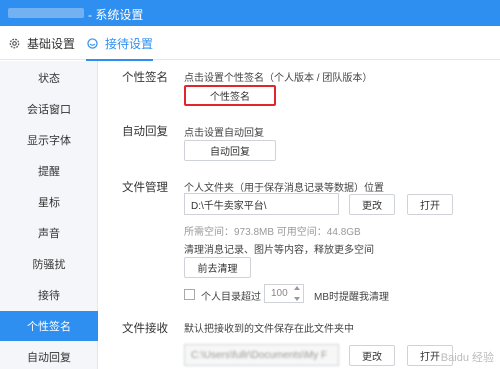  What do you see at coordinates (92, 43) in the screenshot?
I see `reception-icon` at bounding box center [92, 43].